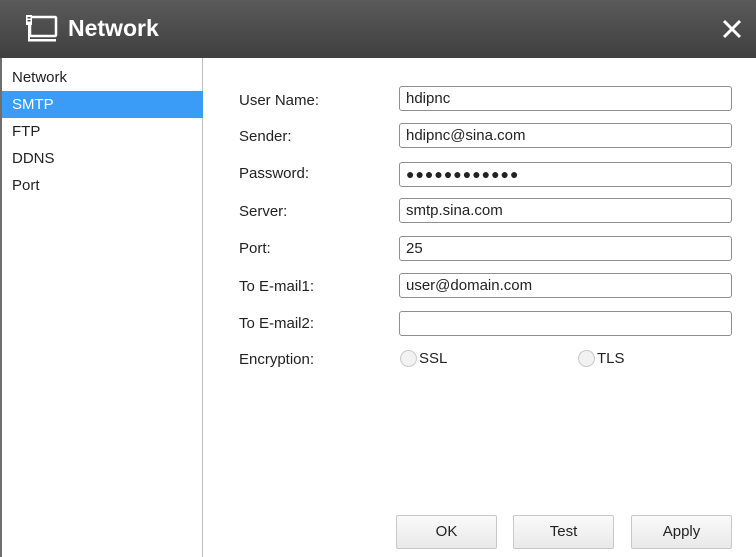 Image resolution: width=756 pixels, height=557 pixels. Describe the element at coordinates (565, 174) in the screenshot. I see `password-field: ●●●●●●●●●●●●` at that location.